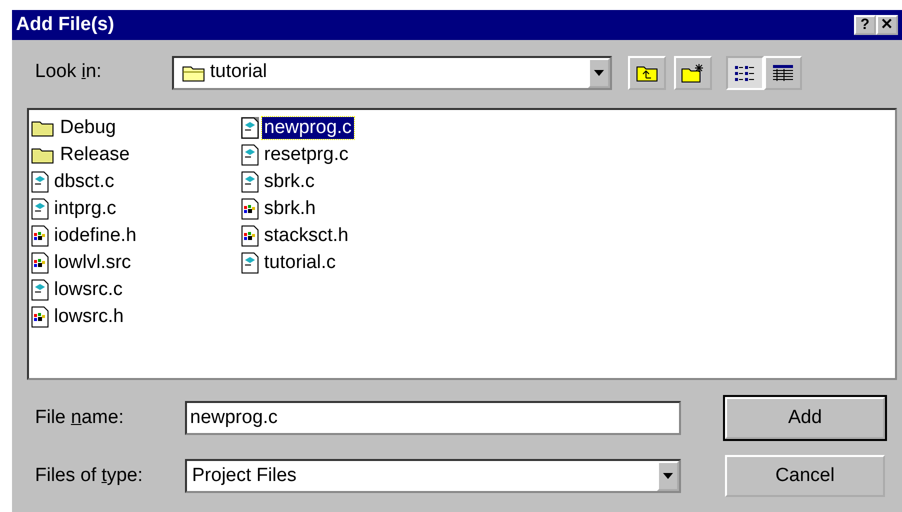 The image size is (902, 512). I want to click on help-button: ?, so click(865, 25).